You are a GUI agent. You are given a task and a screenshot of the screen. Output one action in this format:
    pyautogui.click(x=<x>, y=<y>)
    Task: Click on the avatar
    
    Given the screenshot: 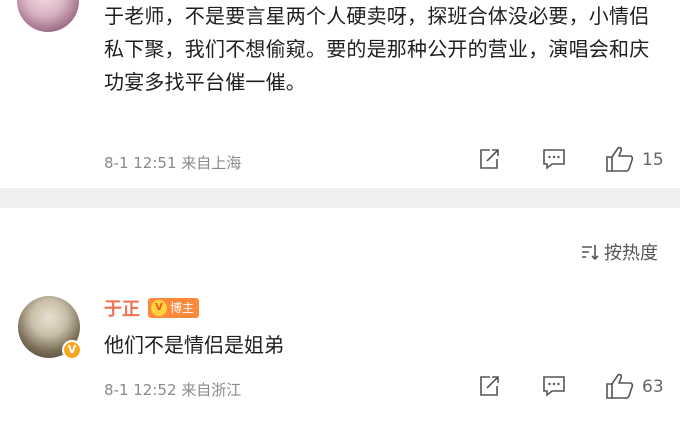 What is the action you would take?
    pyautogui.click(x=48, y=16)
    